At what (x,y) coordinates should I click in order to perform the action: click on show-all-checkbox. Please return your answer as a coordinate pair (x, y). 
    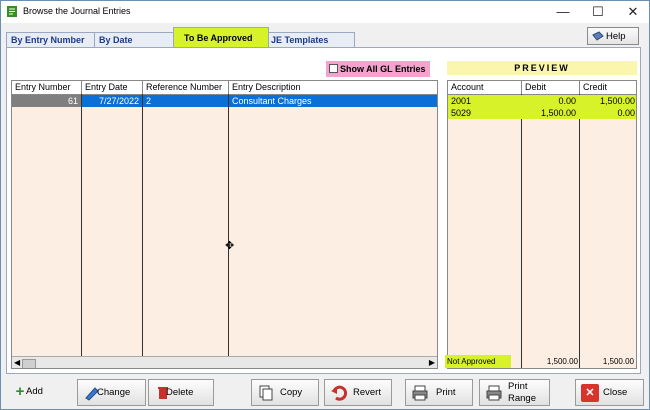
    Looking at the image, I should click on (333, 68).